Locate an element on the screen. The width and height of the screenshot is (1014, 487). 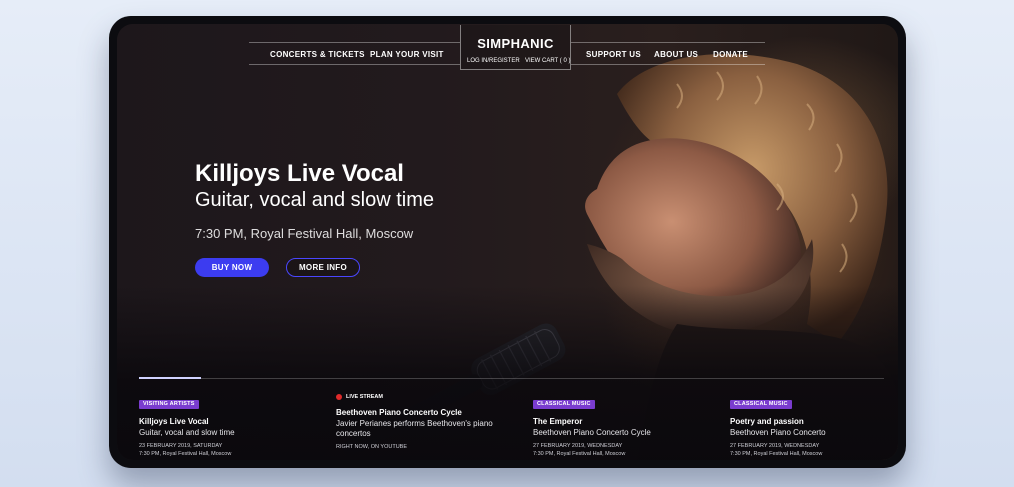
more-info-button: MORE INFO is located at coordinates (323, 267).